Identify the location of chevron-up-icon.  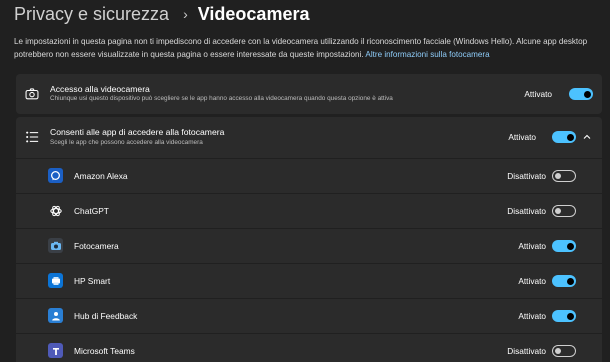
(587, 137).